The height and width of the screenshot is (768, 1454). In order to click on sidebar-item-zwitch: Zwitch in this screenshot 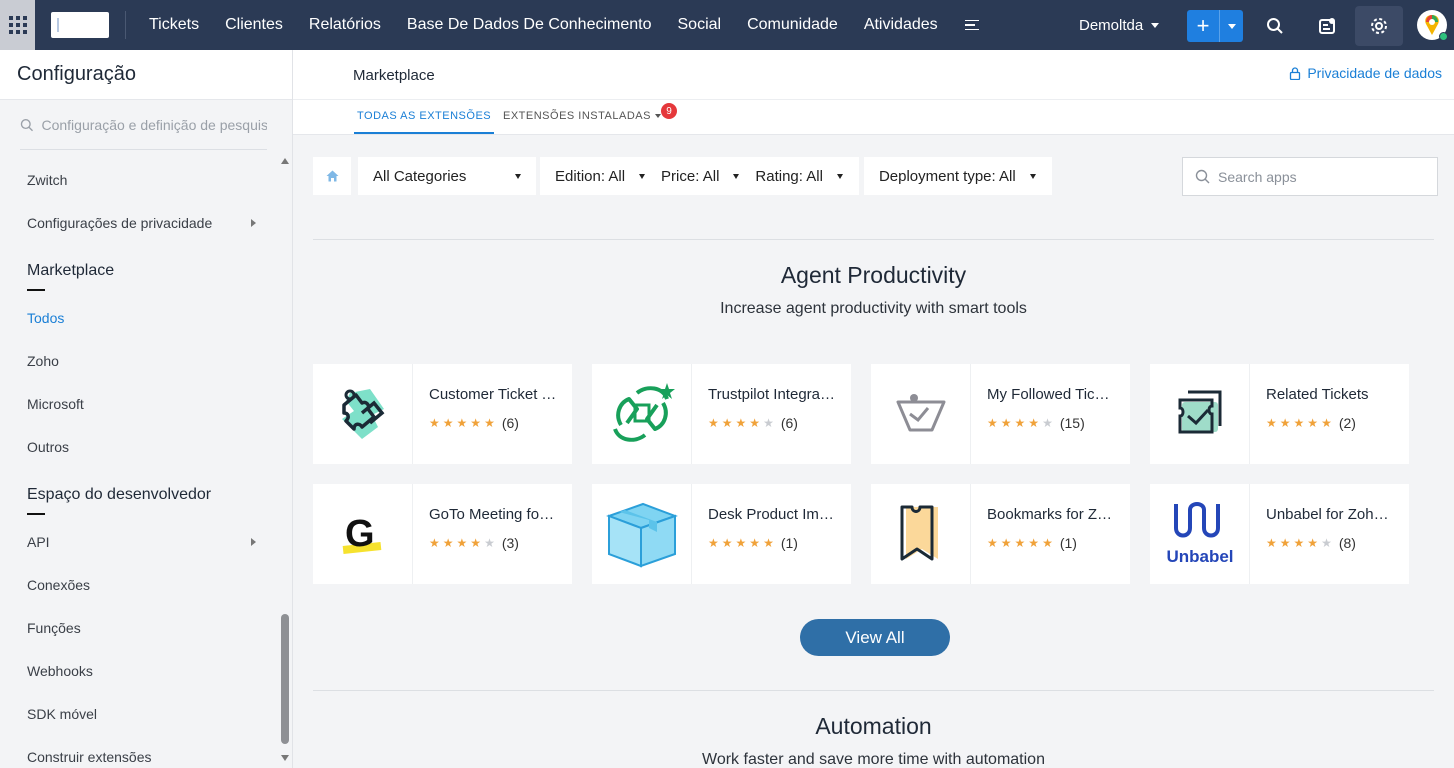, I will do `click(139, 179)`.